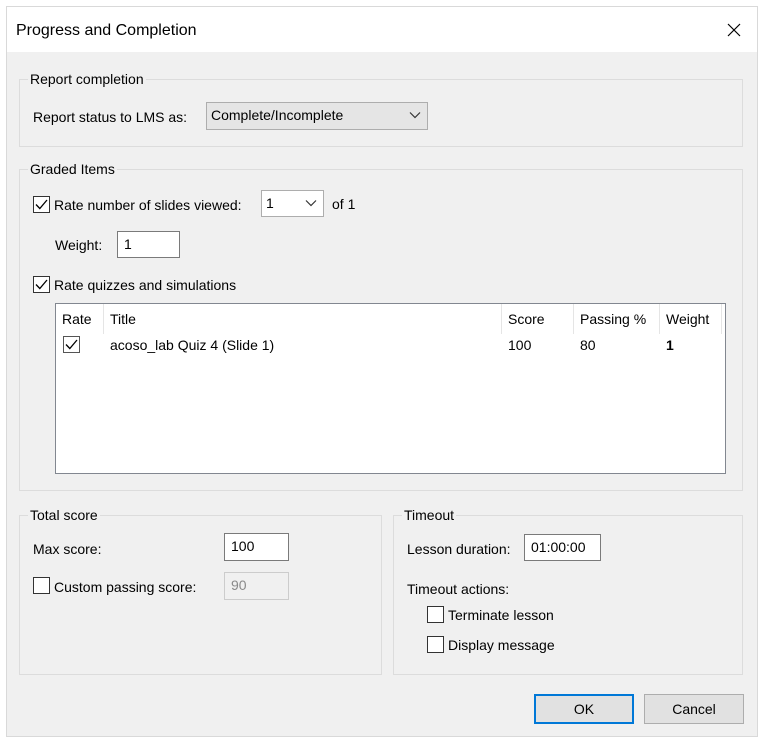 This screenshot has width=764, height=741. What do you see at coordinates (588, 345) in the screenshot?
I see `row-passing: 80` at bounding box center [588, 345].